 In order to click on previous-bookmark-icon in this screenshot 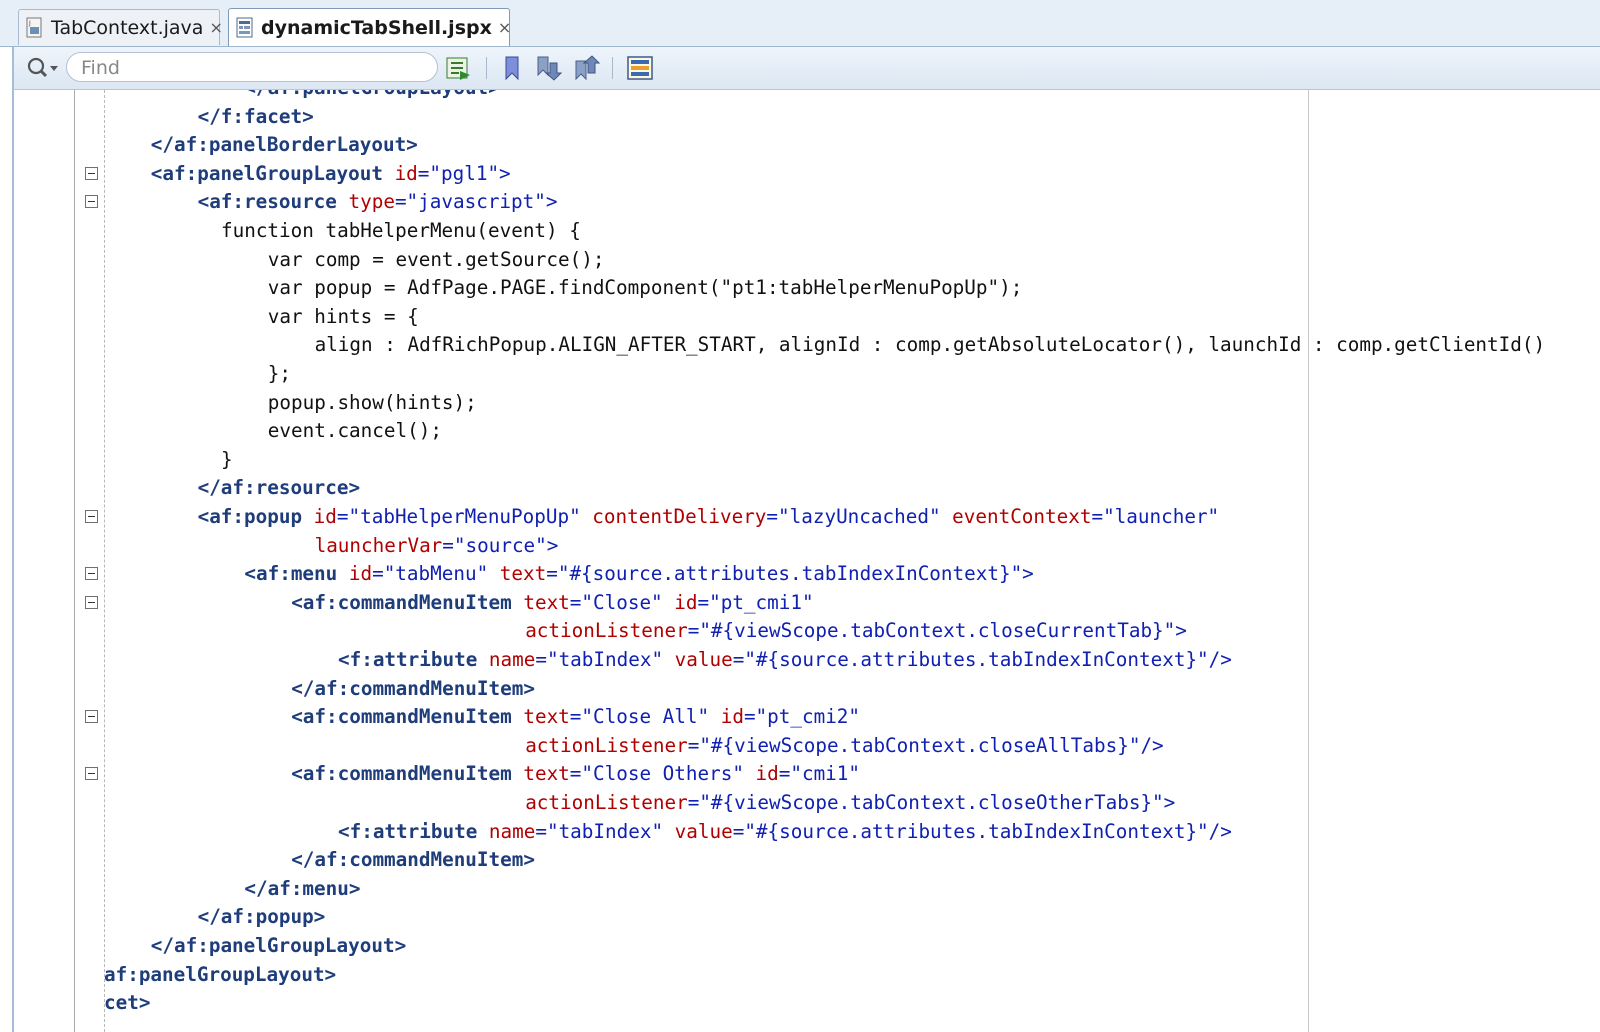, I will do `click(586, 68)`.